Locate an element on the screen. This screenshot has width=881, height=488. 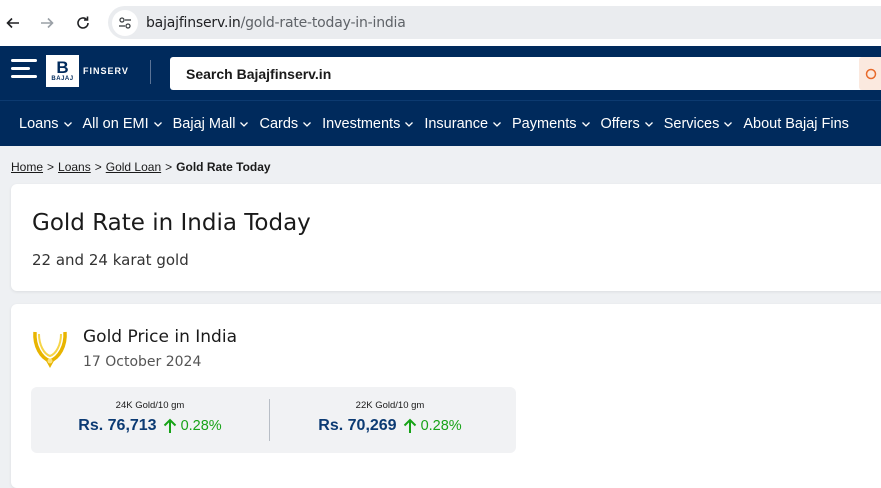
nav-item-label: About Bajaj Fins is located at coordinates (796, 123).